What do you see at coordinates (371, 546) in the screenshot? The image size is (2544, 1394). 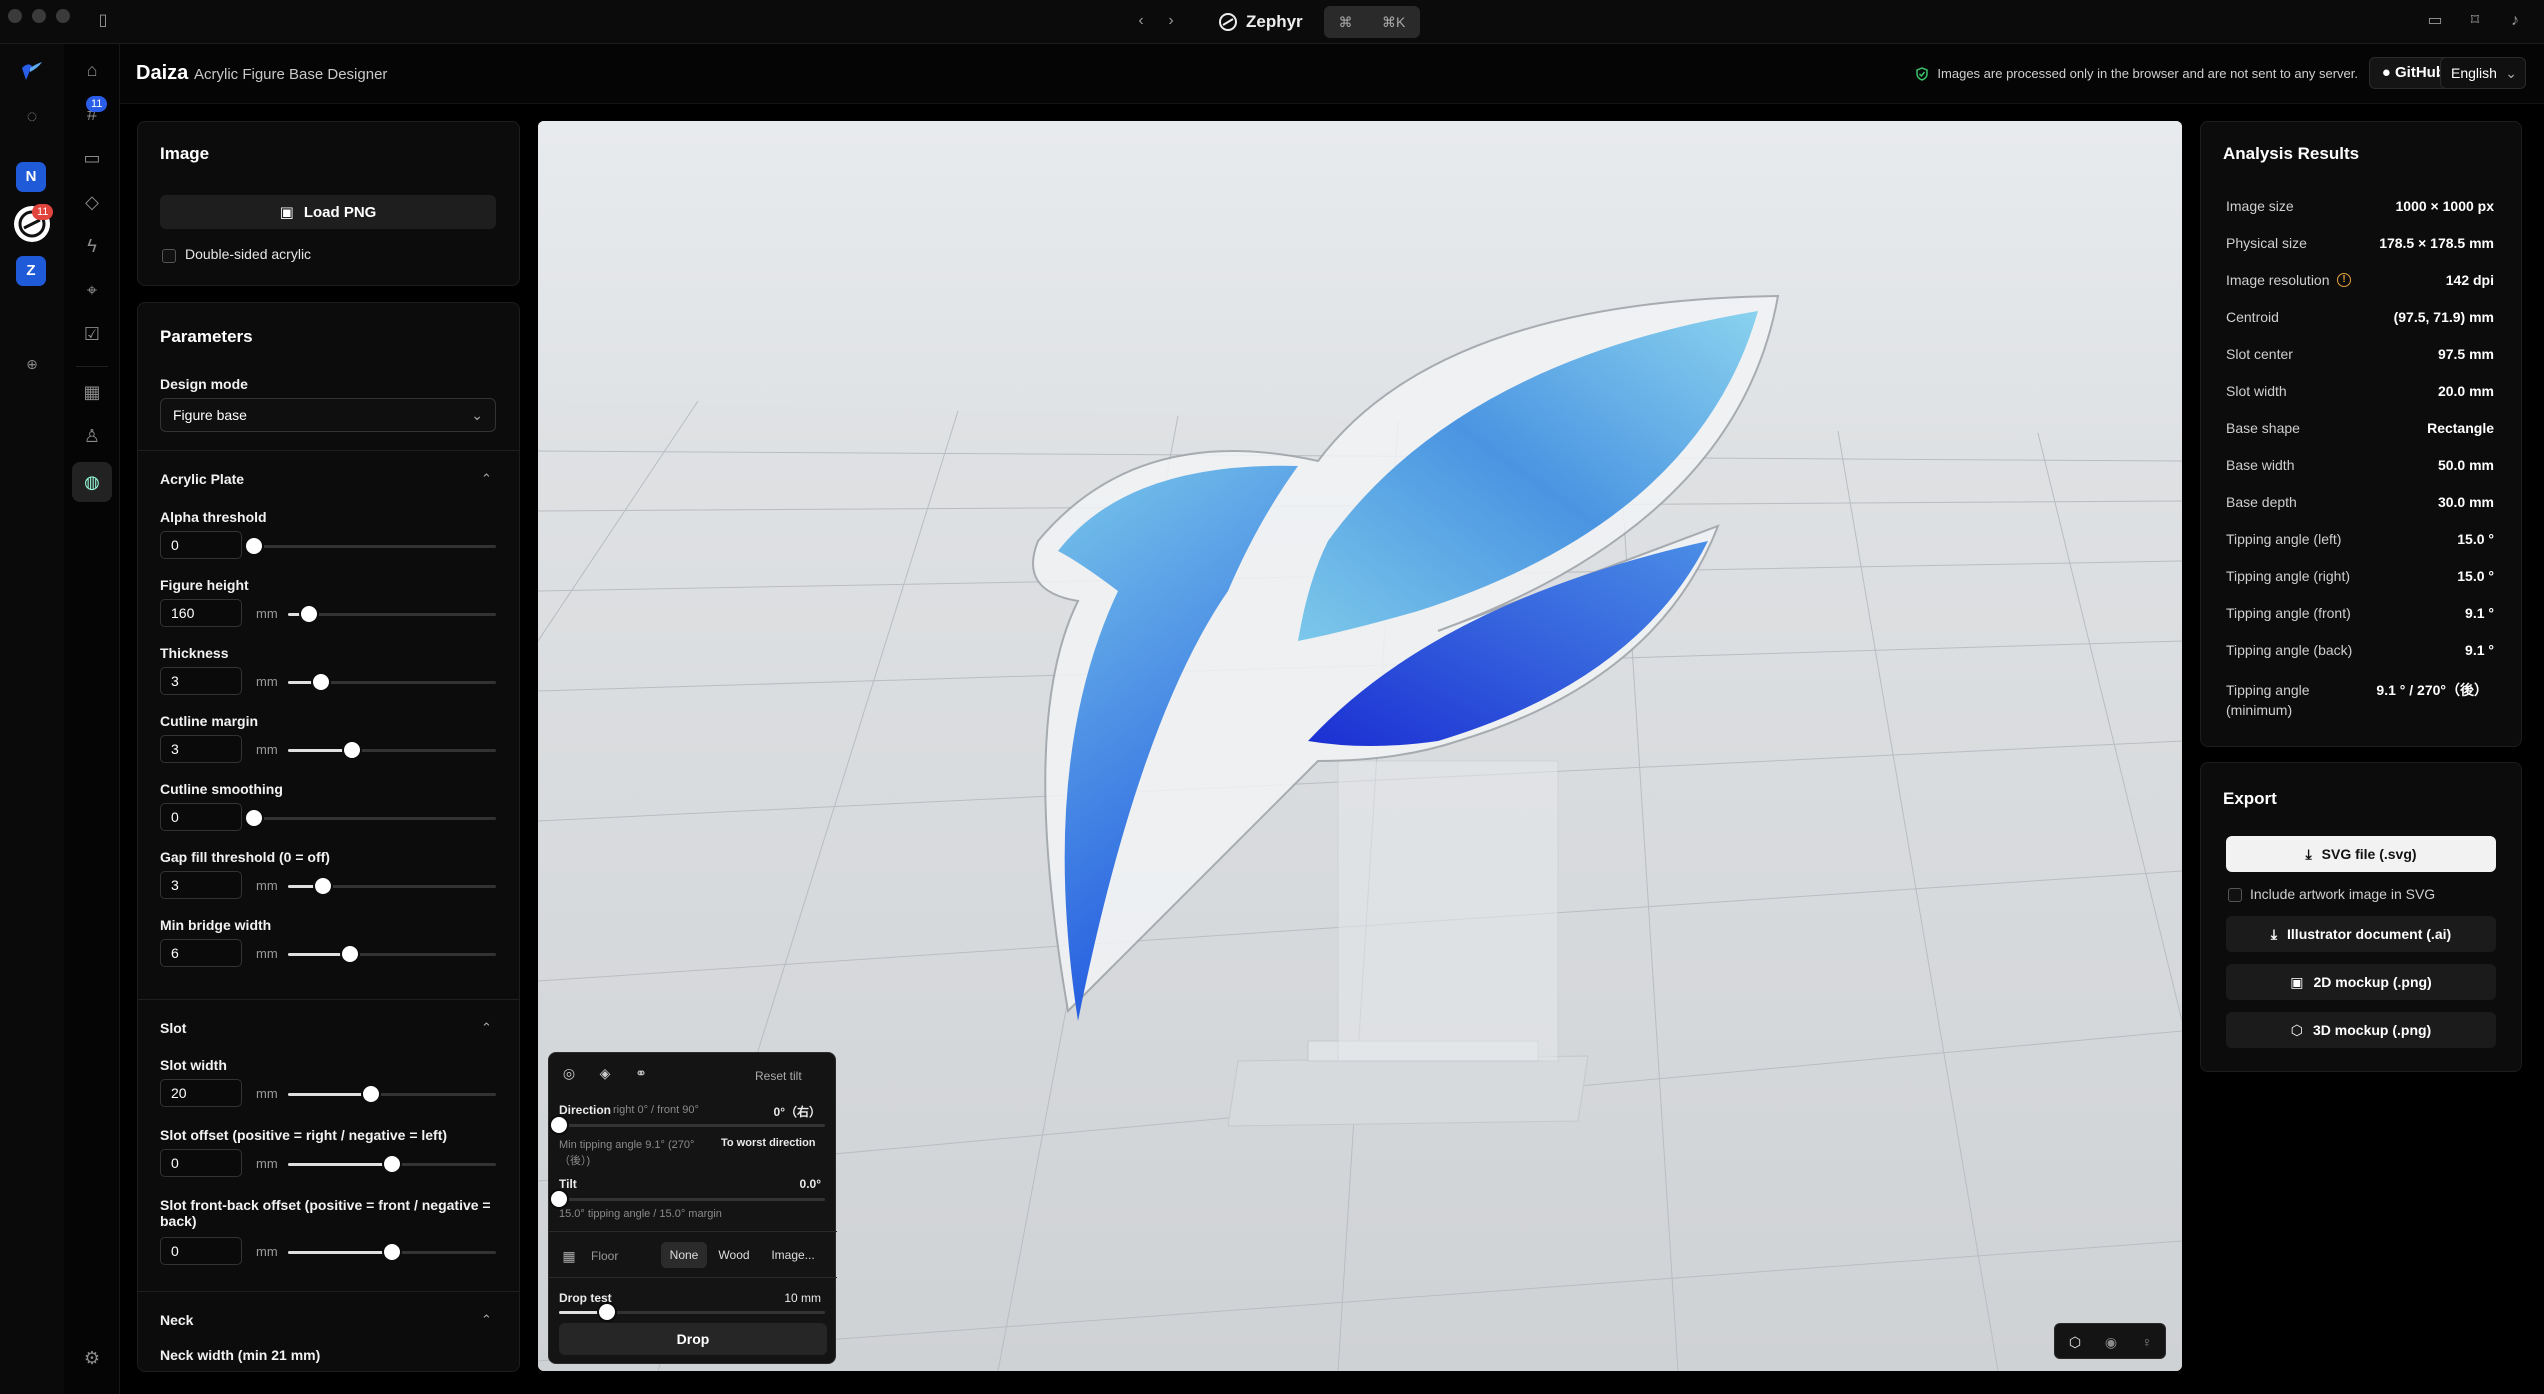 I see `alpha-threshold-slider` at bounding box center [371, 546].